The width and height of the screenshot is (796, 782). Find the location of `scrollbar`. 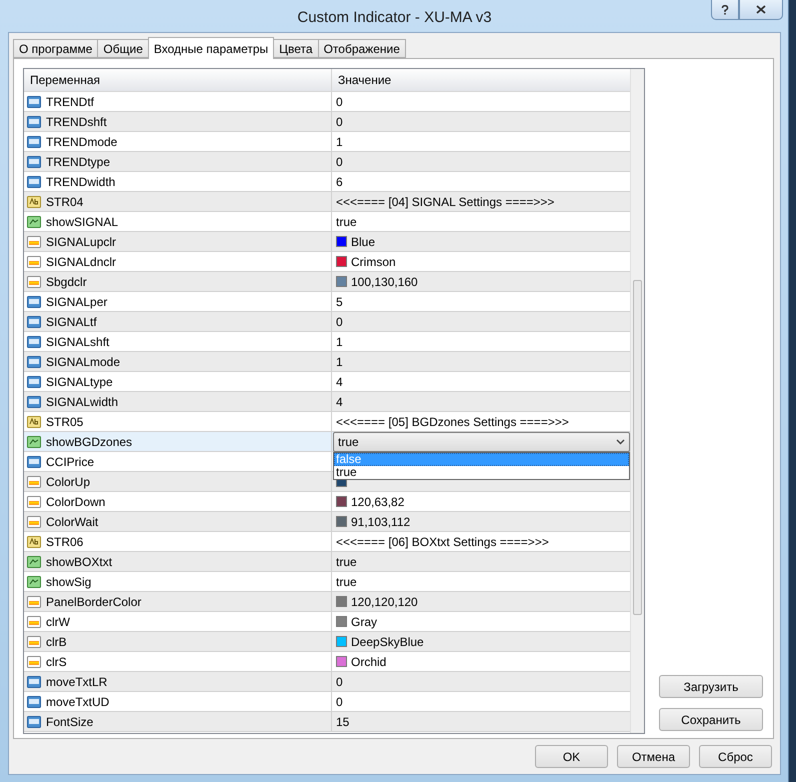

scrollbar is located at coordinates (637, 401).